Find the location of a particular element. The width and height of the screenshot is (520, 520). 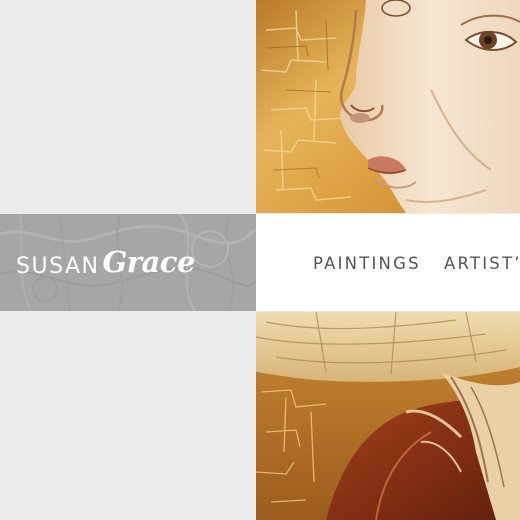

site-logo: SUSAN Grace is located at coordinates (105, 265).